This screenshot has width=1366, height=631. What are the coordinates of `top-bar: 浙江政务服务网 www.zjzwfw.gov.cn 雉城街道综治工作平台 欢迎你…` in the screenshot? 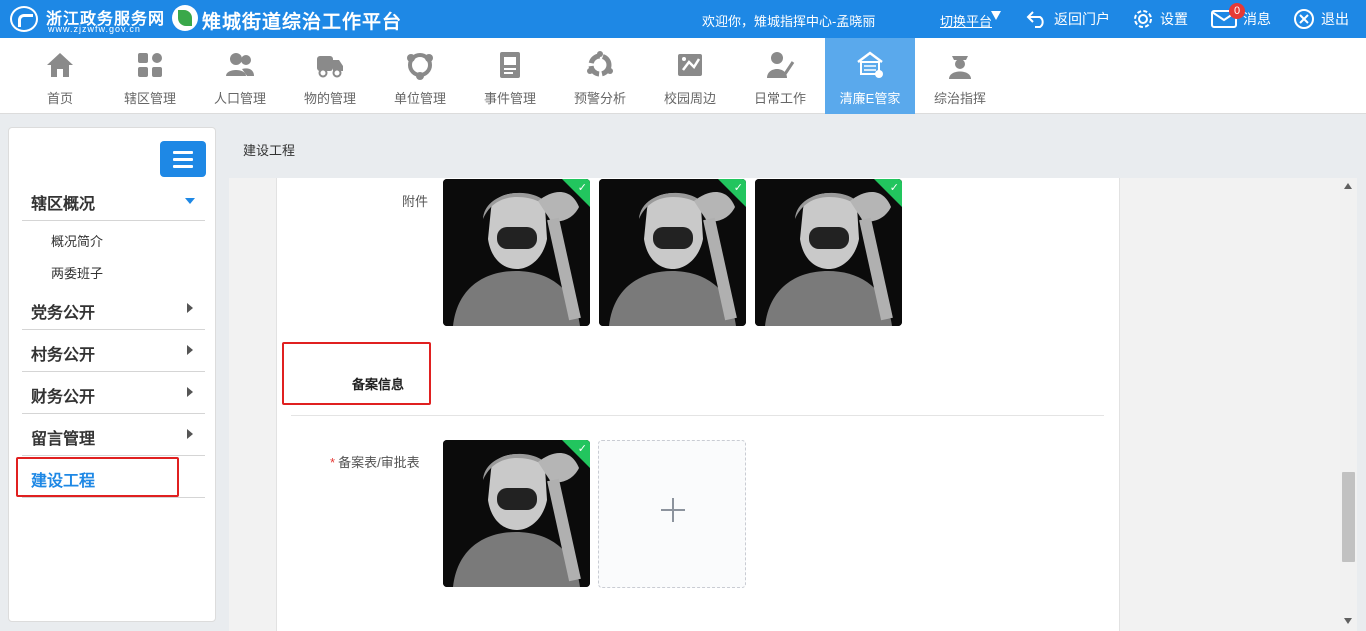 It's located at (683, 19).